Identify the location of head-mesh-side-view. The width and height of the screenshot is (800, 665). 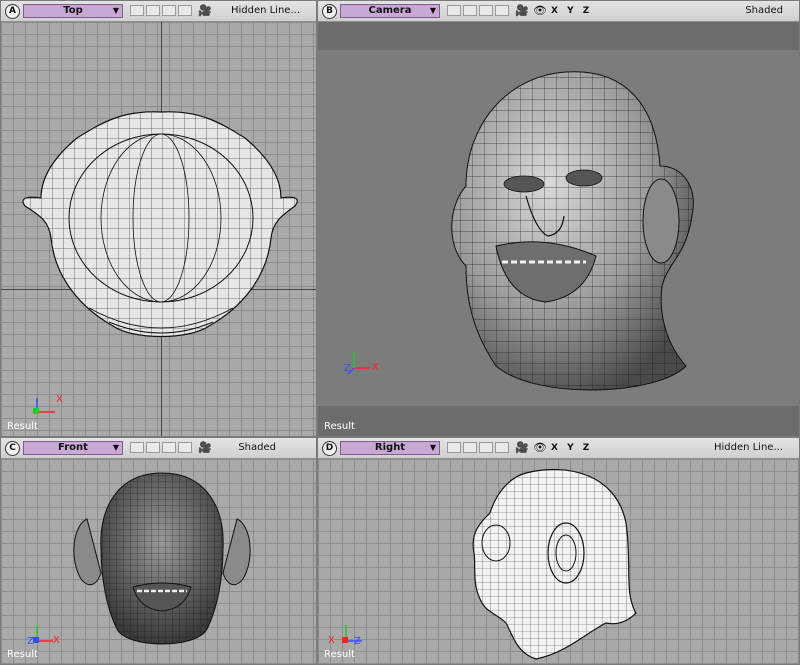
(556, 563).